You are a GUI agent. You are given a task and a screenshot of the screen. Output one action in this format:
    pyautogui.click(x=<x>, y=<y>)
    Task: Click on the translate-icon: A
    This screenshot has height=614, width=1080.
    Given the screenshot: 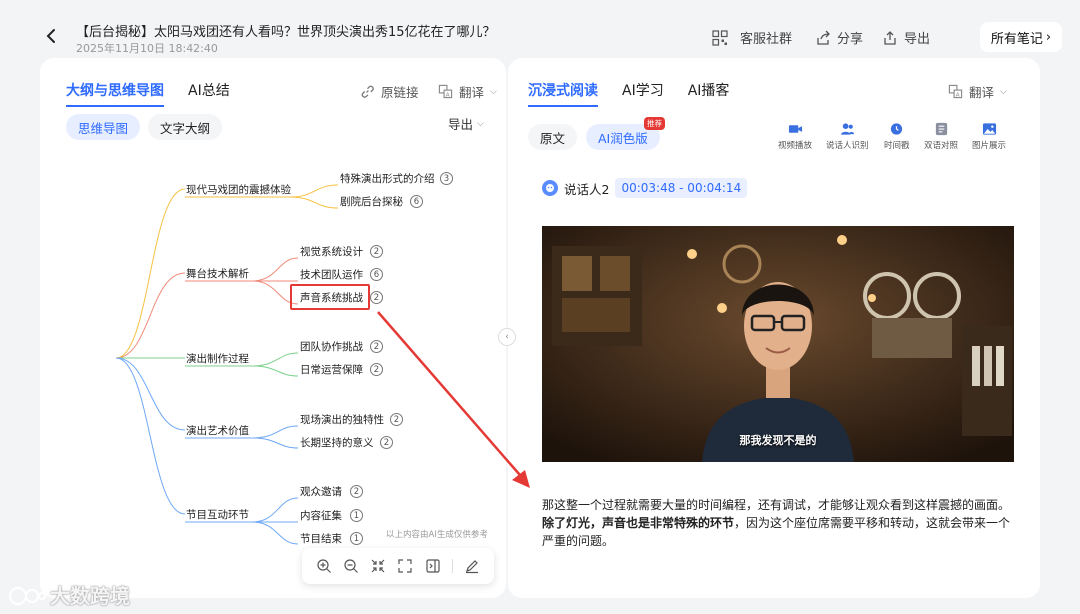 What is the action you would take?
    pyautogui.click(x=955, y=91)
    